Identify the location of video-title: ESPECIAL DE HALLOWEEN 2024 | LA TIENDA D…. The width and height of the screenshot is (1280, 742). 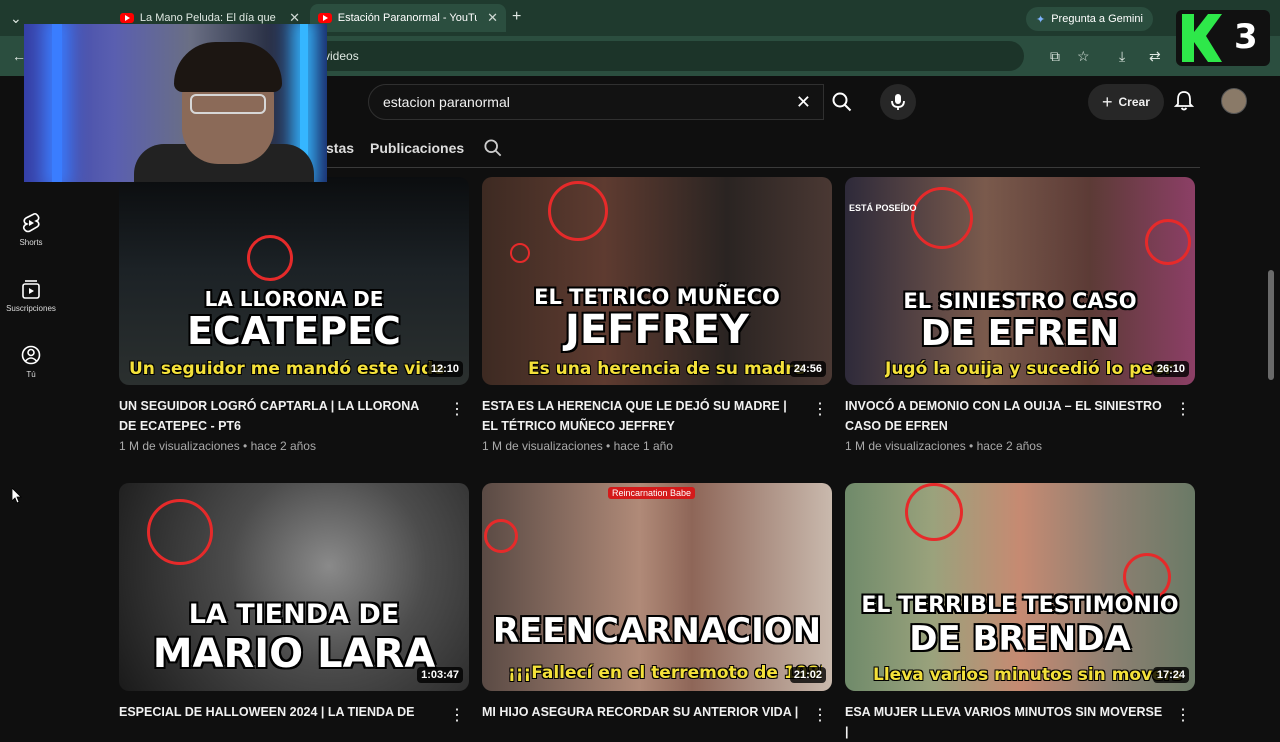
(279, 712).